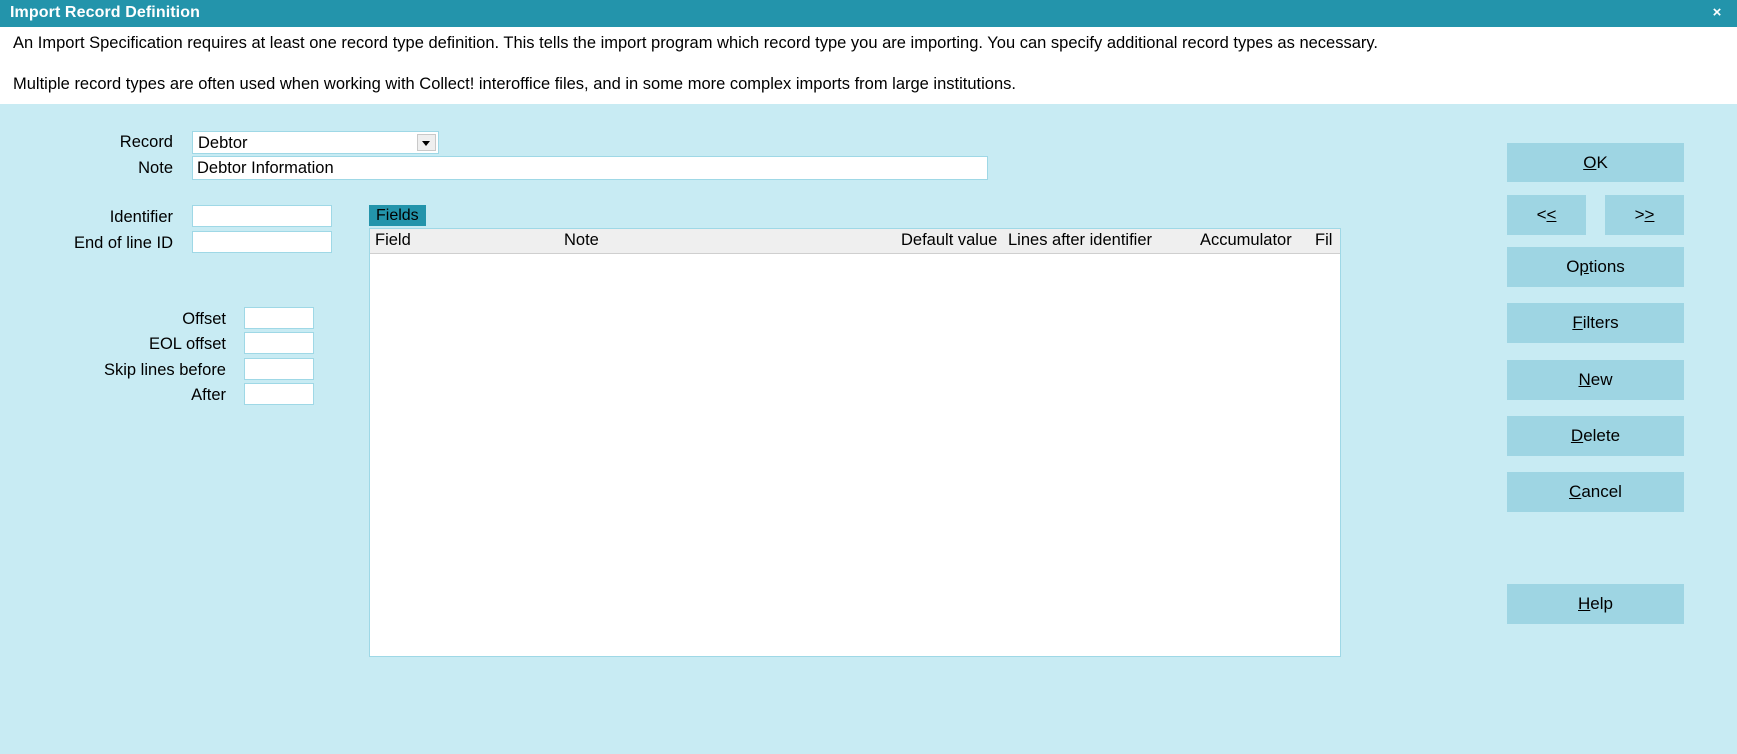 This screenshot has width=1737, height=754. I want to click on fields-tabstrip: Fields, so click(855, 215).